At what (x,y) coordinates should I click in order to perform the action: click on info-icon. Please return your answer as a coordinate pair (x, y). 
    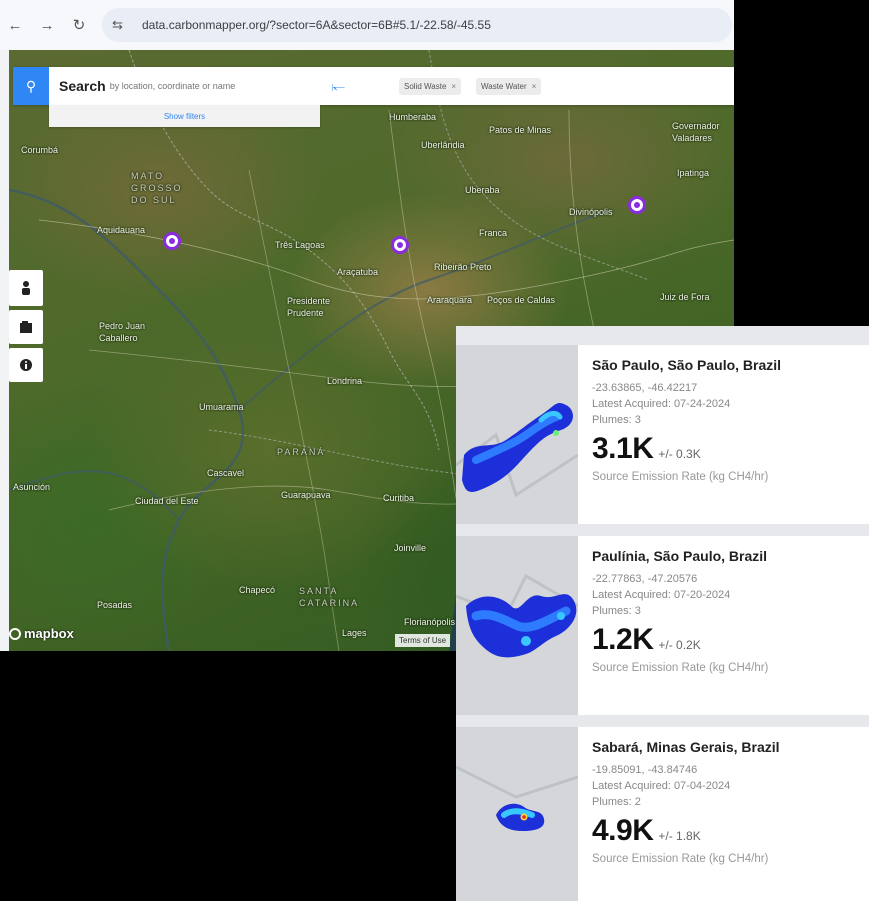
    Looking at the image, I should click on (26, 365).